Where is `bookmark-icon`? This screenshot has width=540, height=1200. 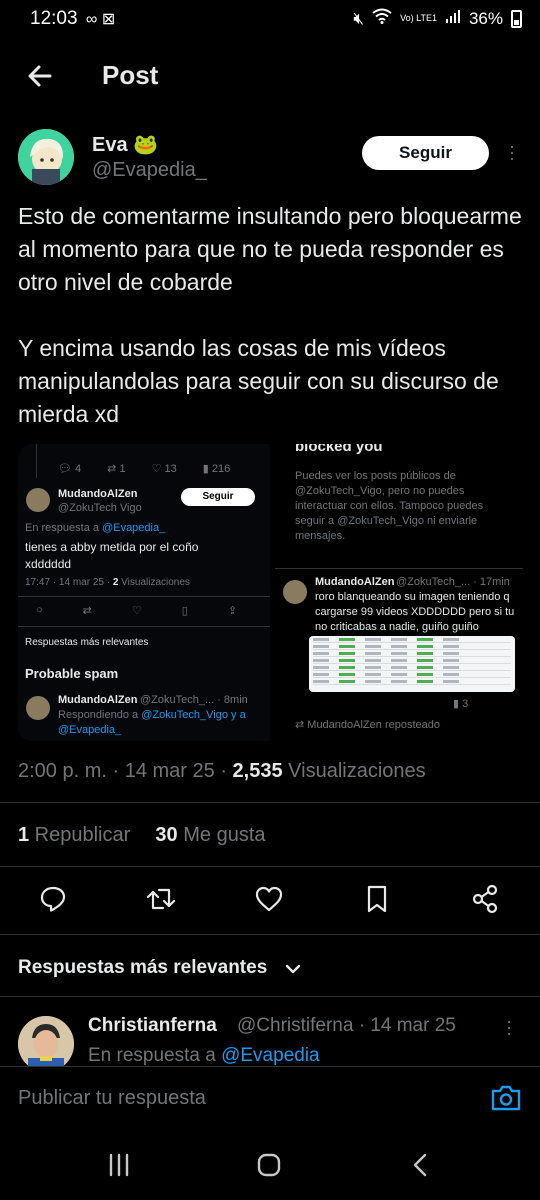
bookmark-icon is located at coordinates (377, 899).